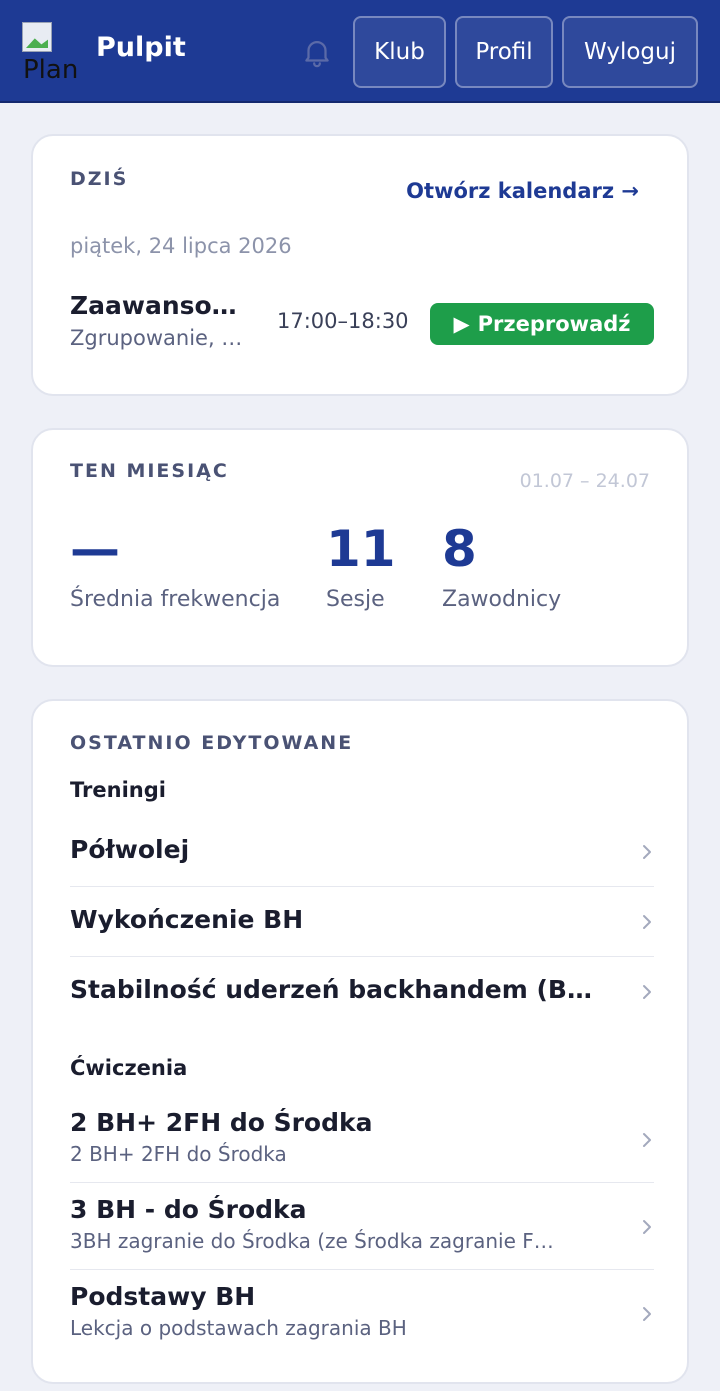 This screenshot has width=720, height=1391. What do you see at coordinates (459, 549) in the screenshot?
I see `players-value: 8` at bounding box center [459, 549].